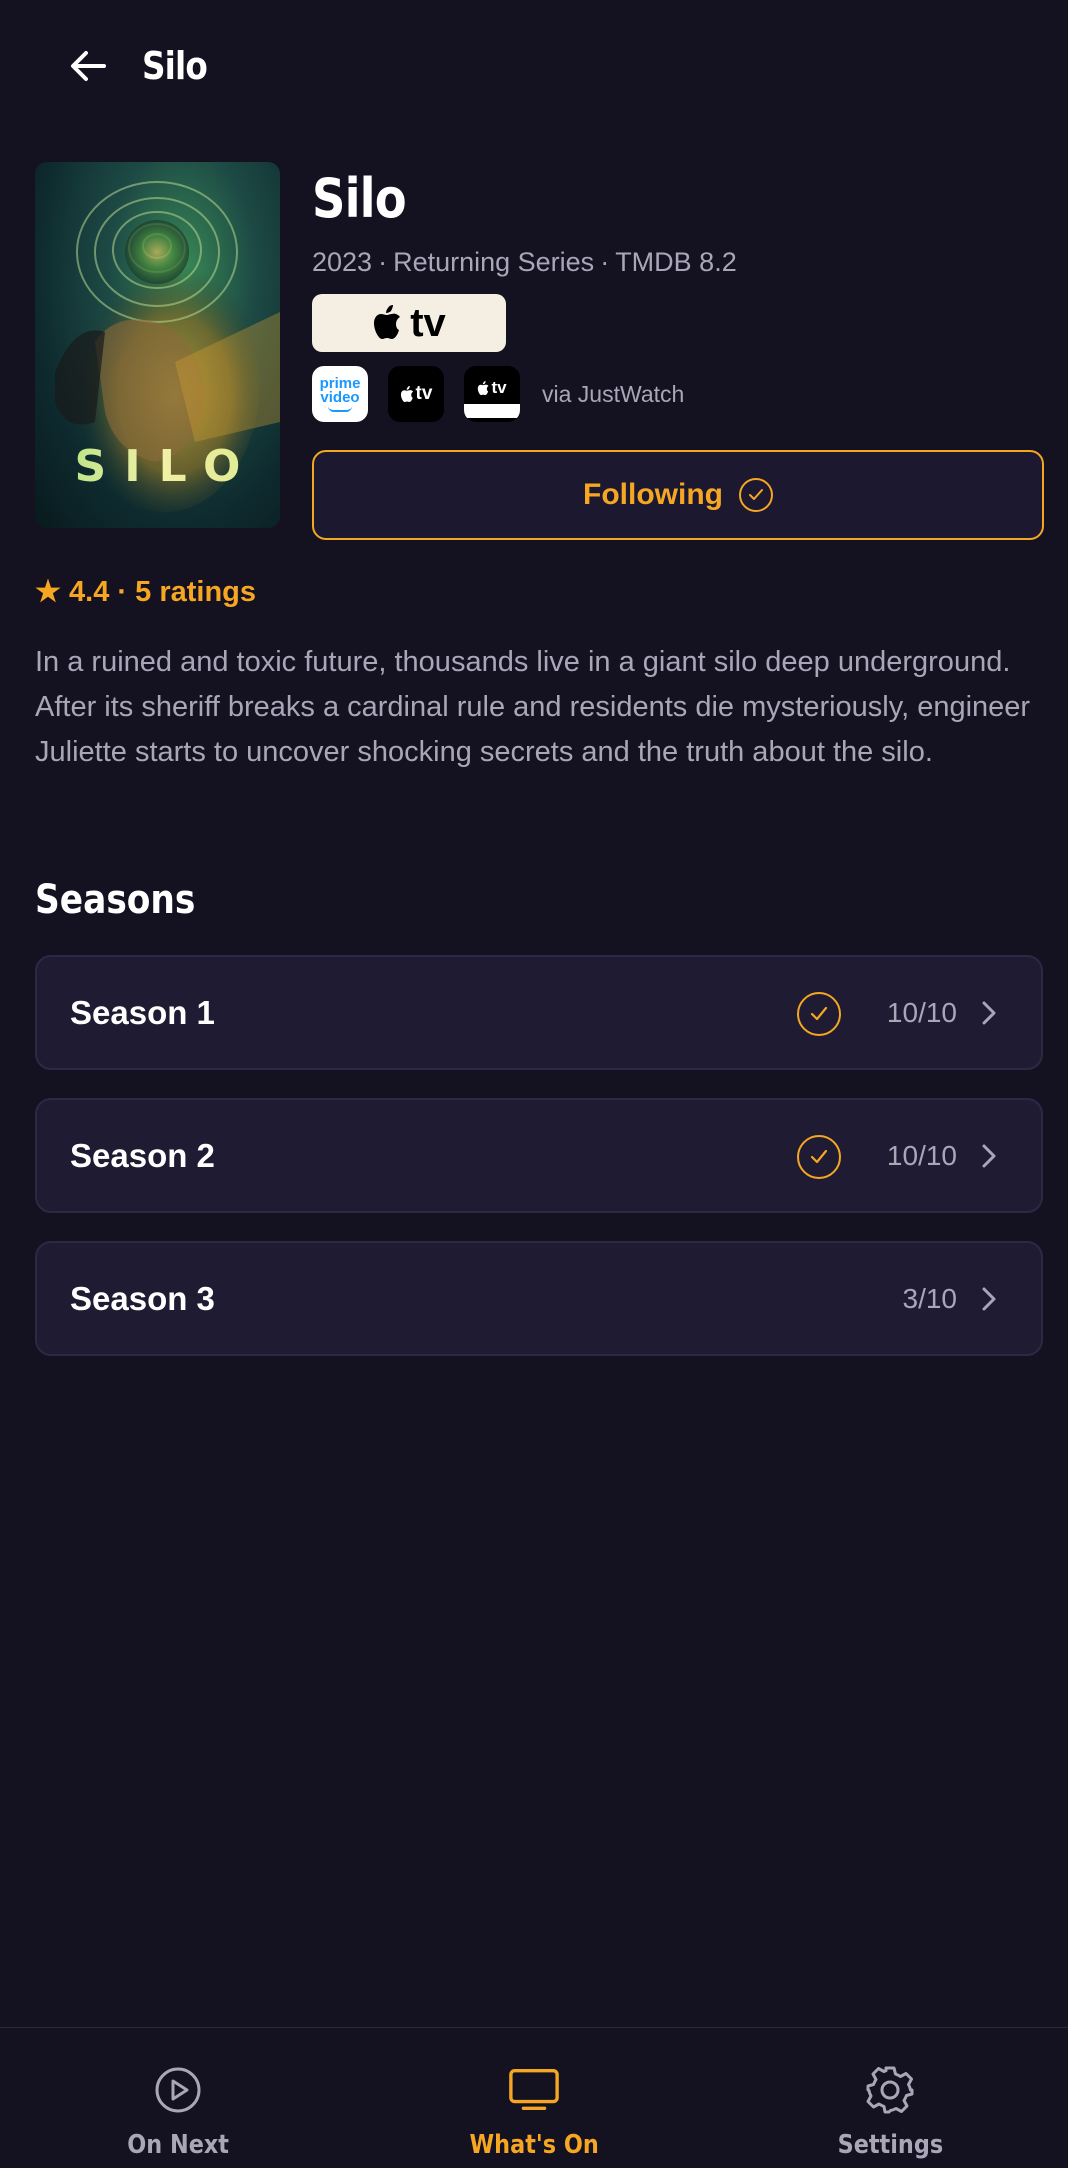  What do you see at coordinates (409, 323) in the screenshot?
I see `primary-provider-badge: tv` at bounding box center [409, 323].